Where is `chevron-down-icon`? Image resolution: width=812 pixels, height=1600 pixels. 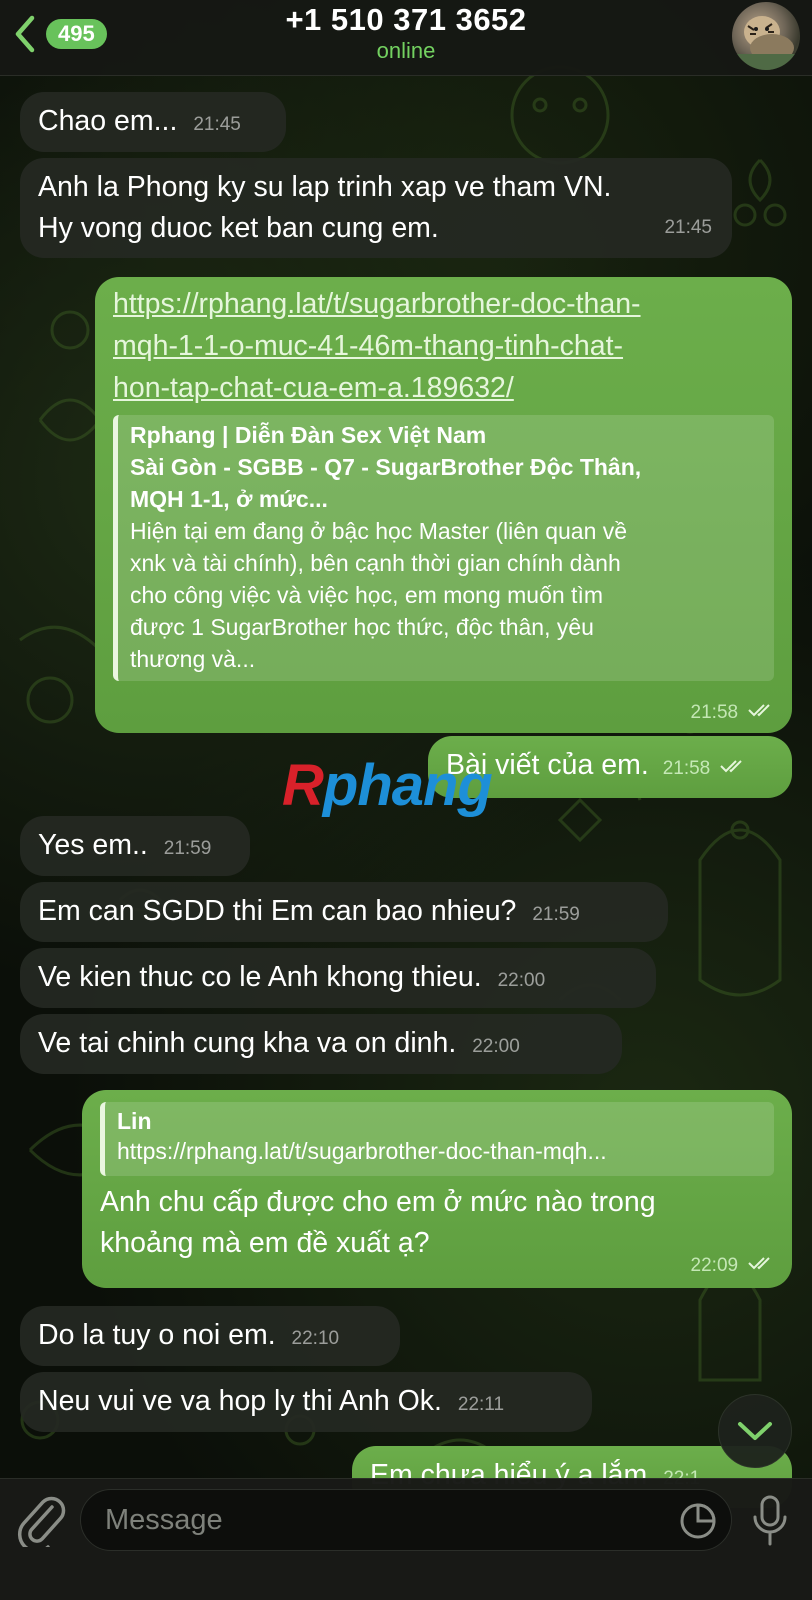 chevron-down-icon is located at coordinates (755, 1431).